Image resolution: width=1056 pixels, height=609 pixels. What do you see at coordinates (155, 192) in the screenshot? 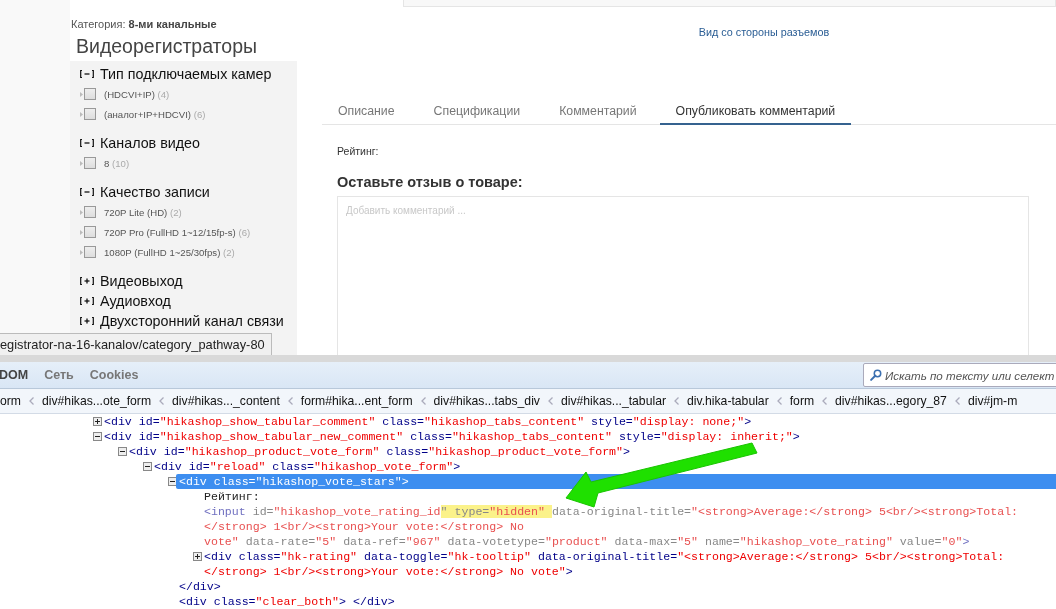
I see `filter-group-title: Качество записи` at bounding box center [155, 192].